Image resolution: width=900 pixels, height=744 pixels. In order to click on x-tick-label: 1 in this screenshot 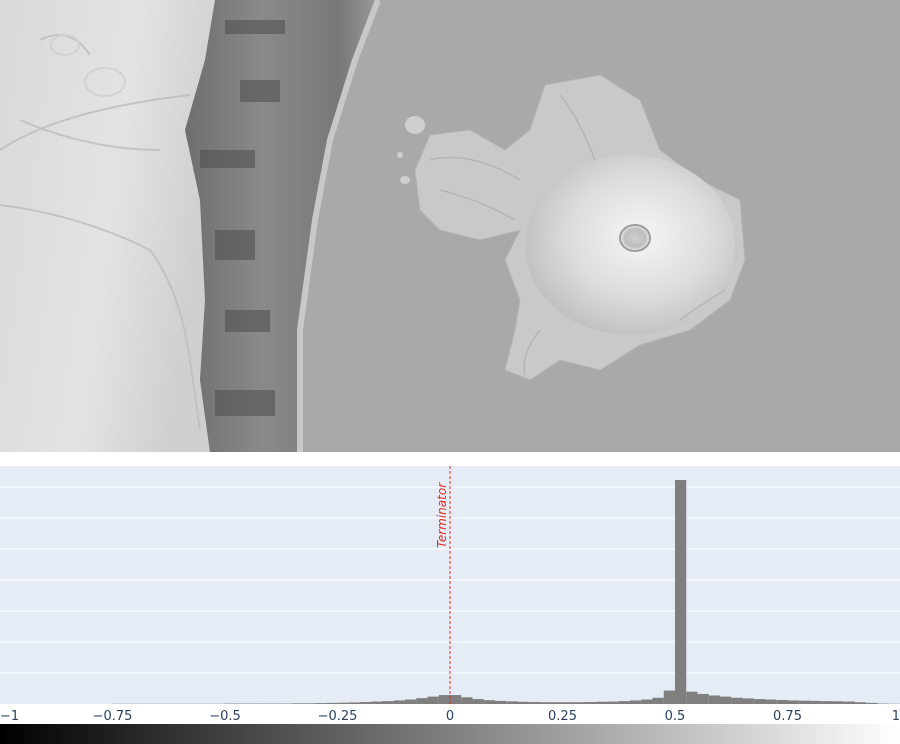, I will do `click(896, 716)`.